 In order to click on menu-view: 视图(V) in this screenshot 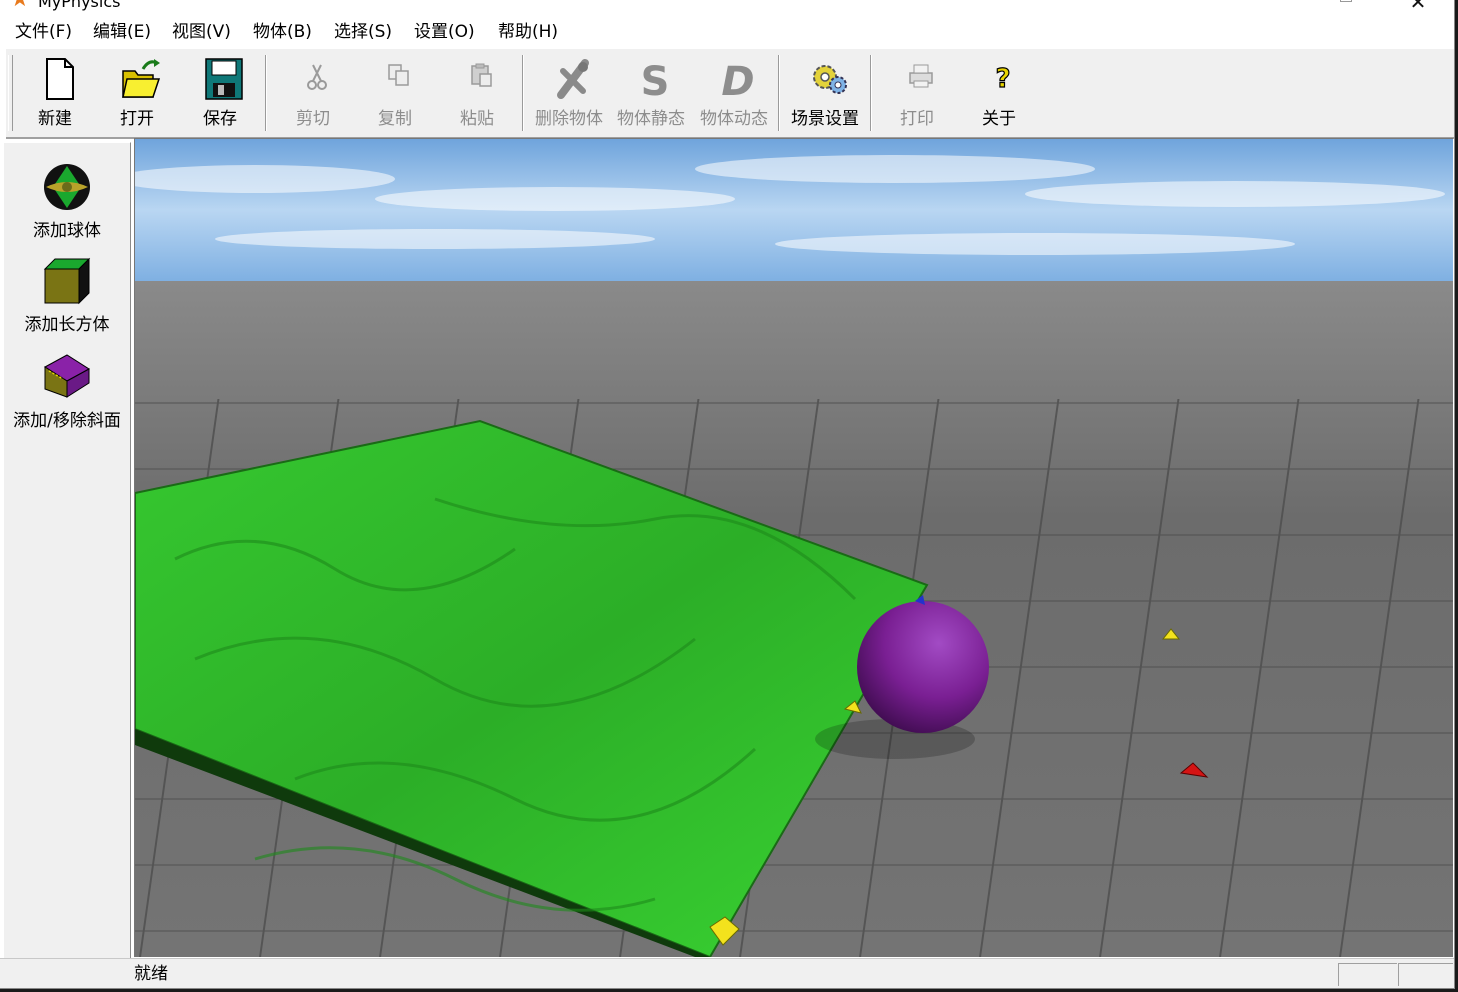, I will do `click(201, 32)`.